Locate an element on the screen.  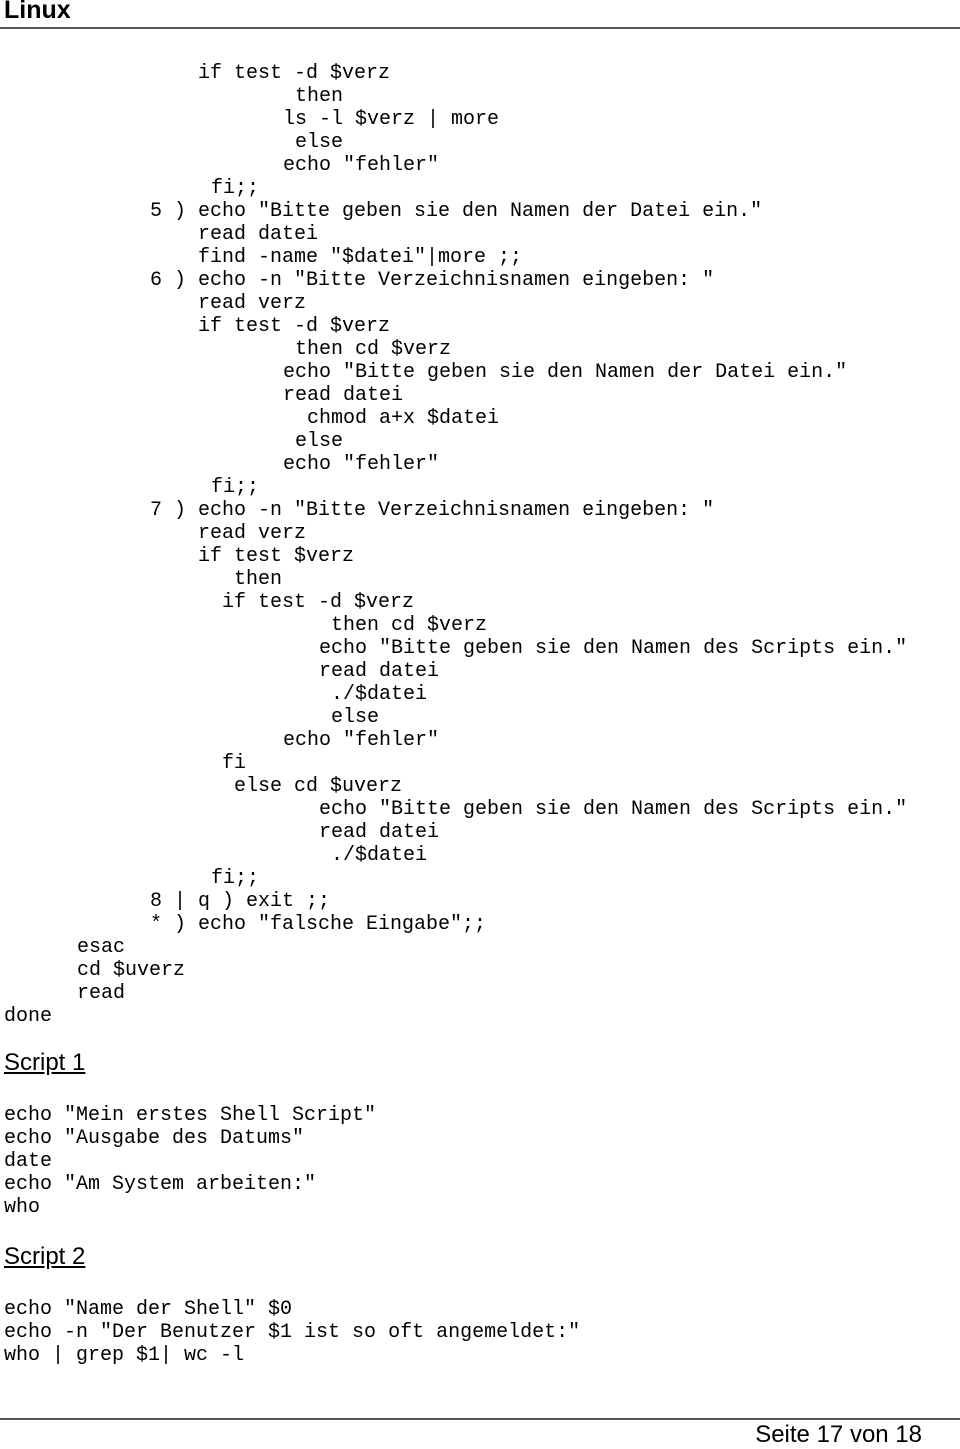
code-line: echo "Ausgabe des Datums" is located at coordinates (154, 1138).